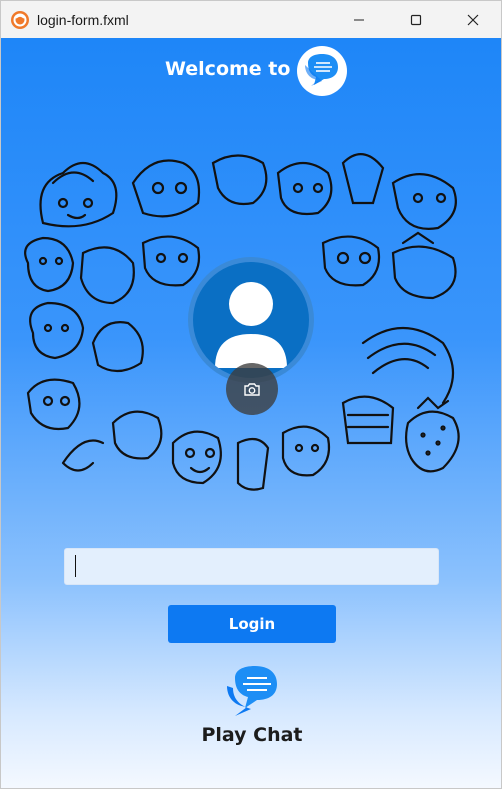 The image size is (502, 789). I want to click on app-name: Play Chat, so click(252, 735).